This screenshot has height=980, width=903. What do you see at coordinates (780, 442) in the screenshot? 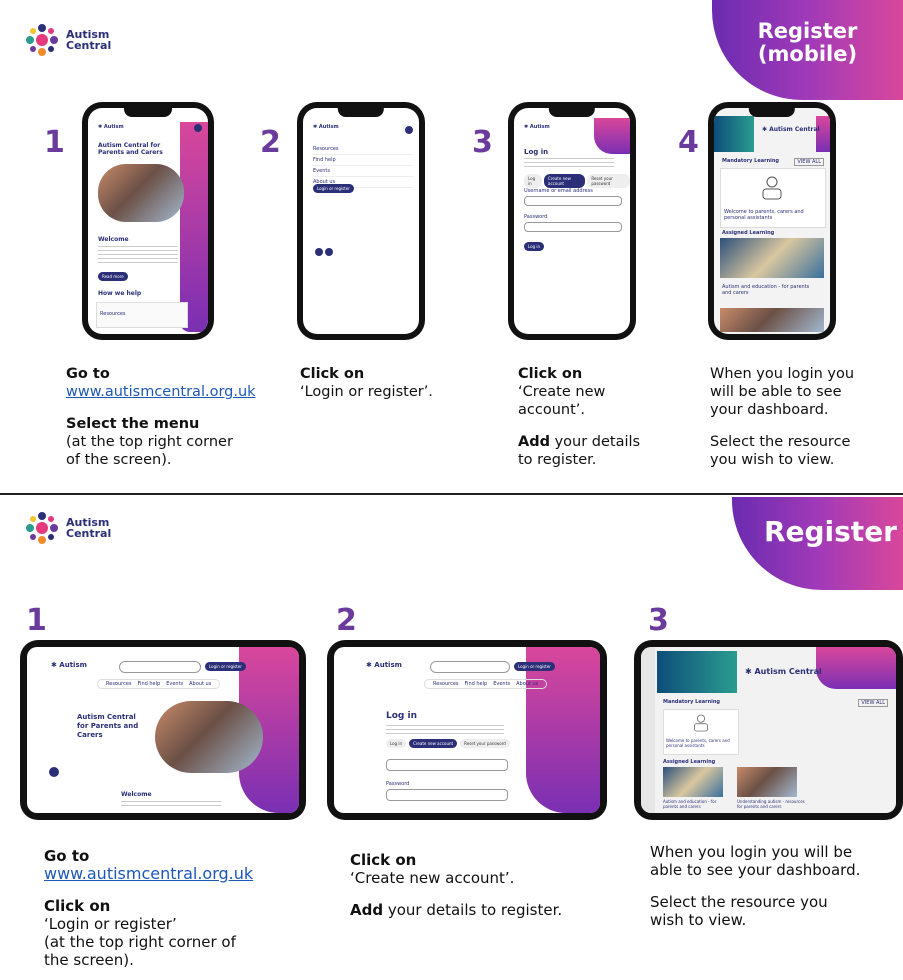
I see `caption-text: Select the resource` at bounding box center [780, 442].